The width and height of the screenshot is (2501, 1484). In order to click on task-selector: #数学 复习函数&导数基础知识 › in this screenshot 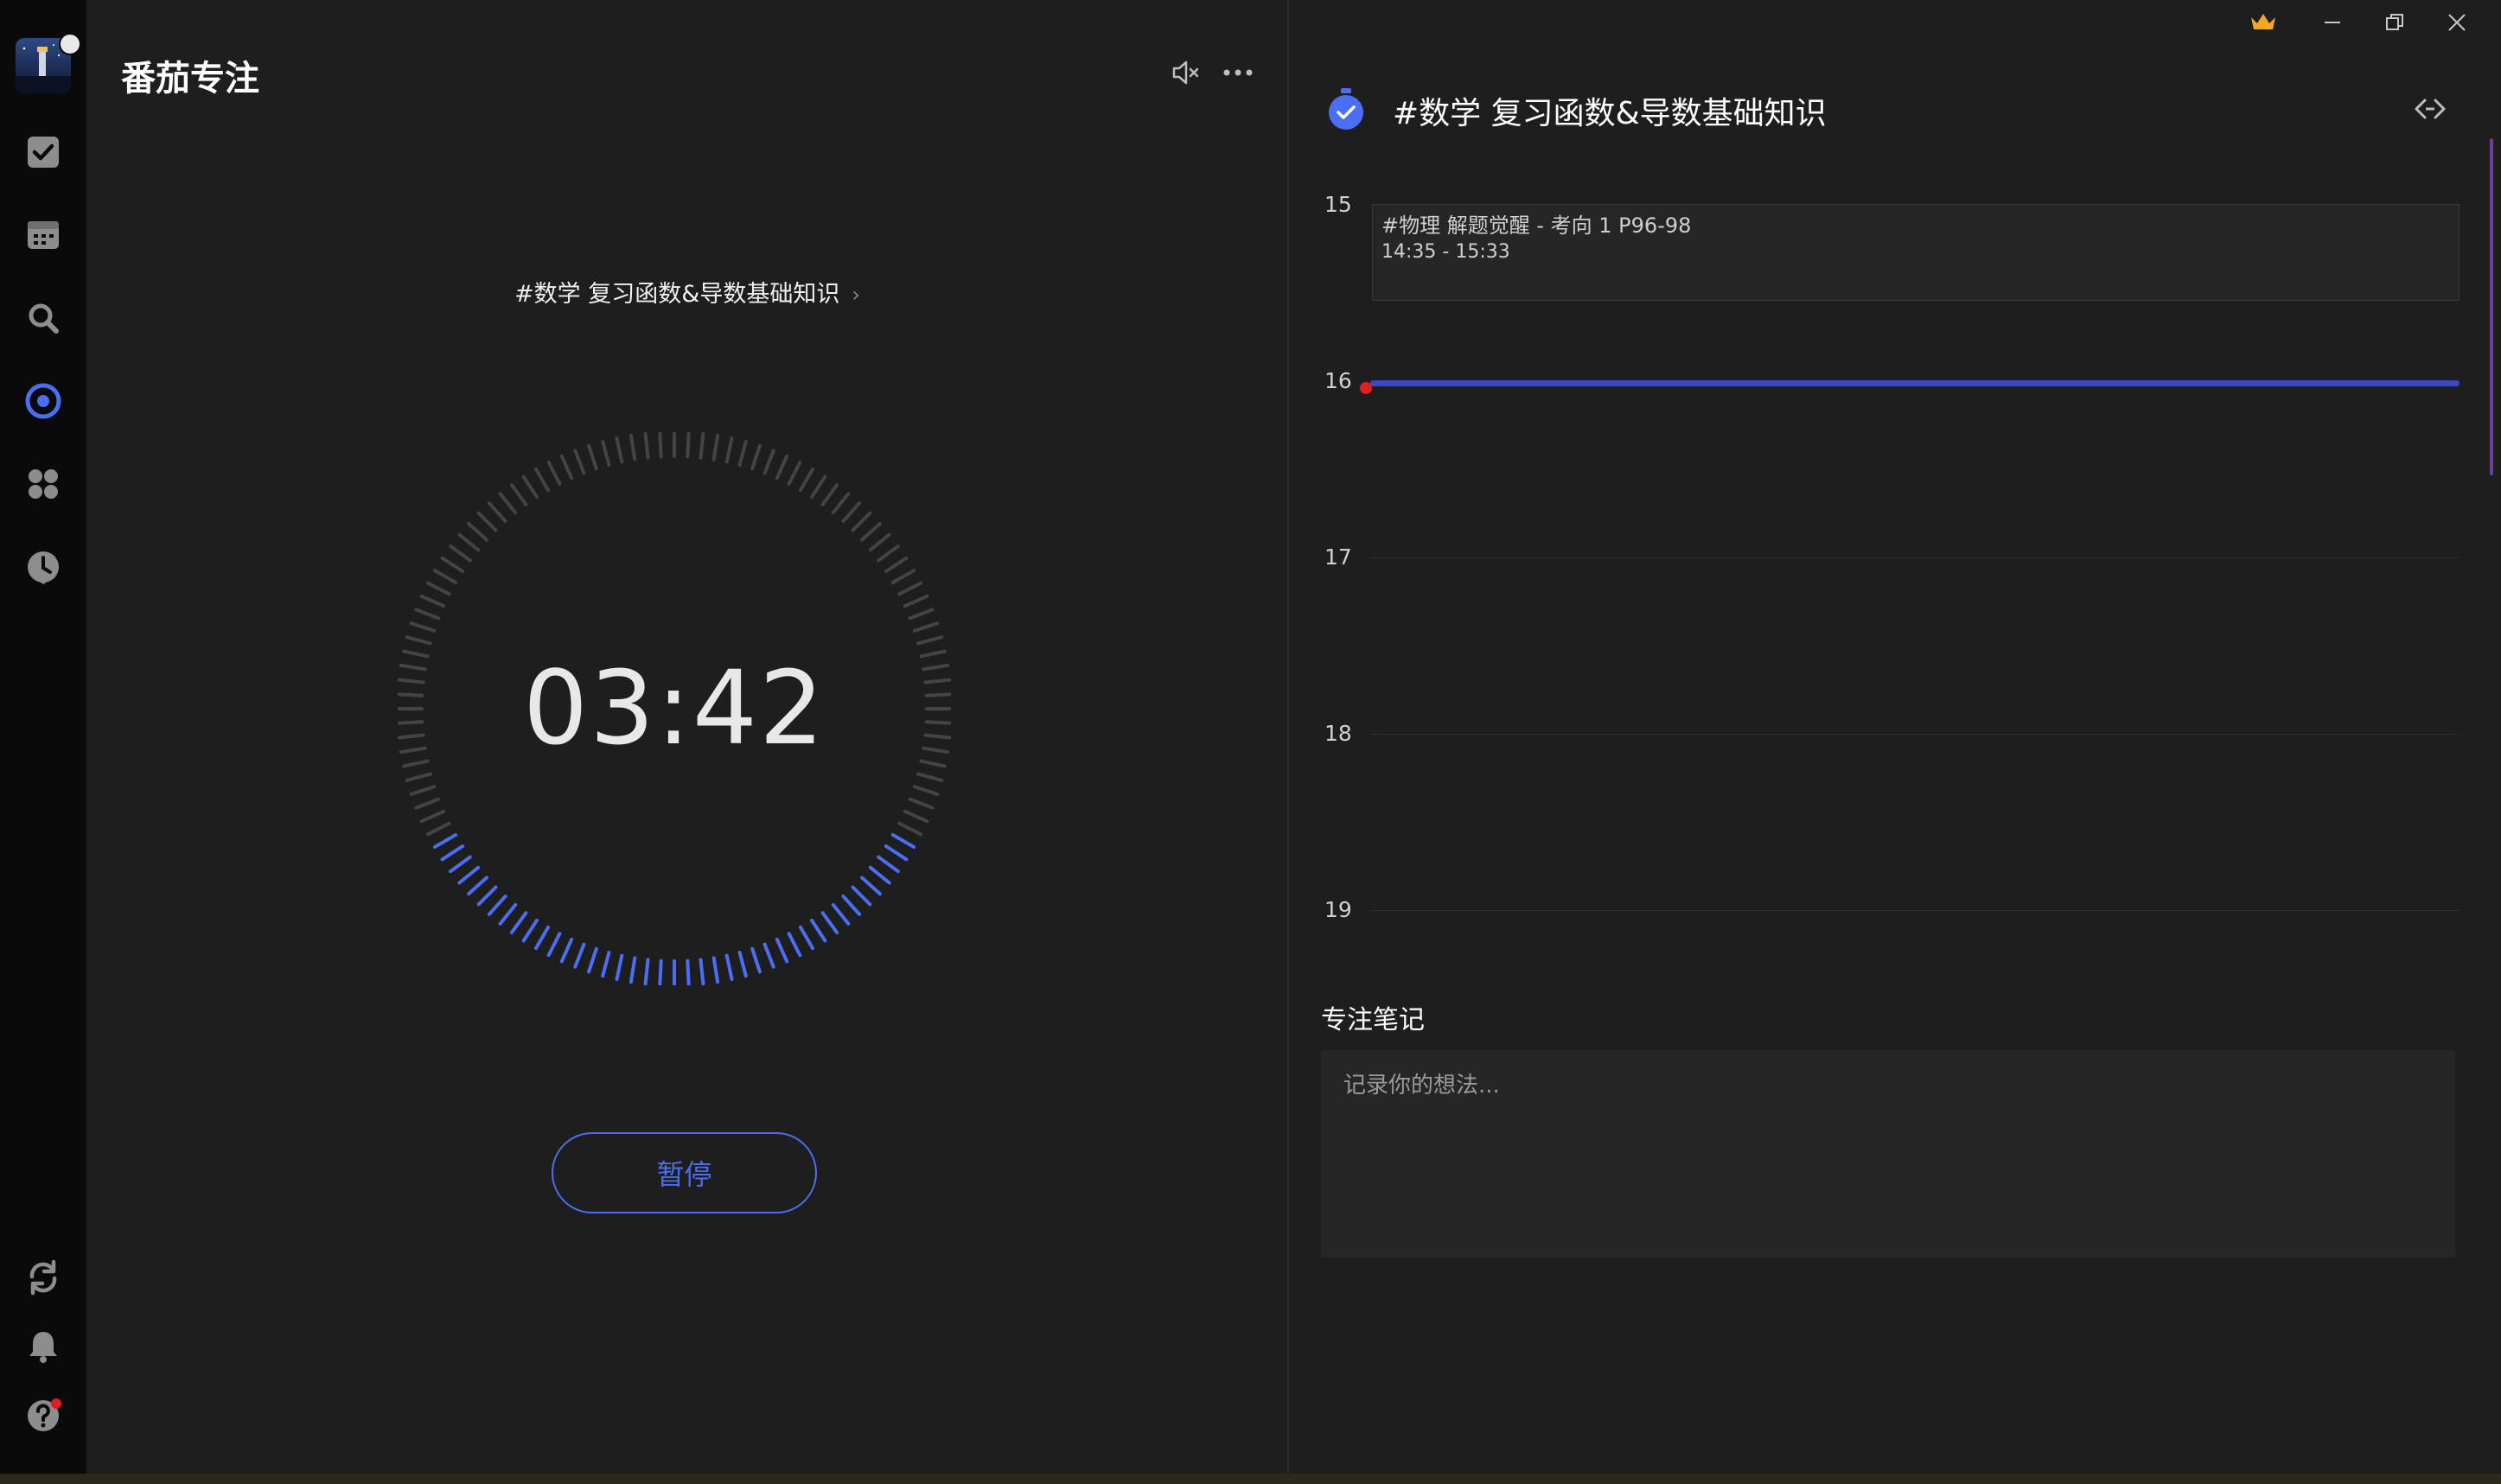, I will do `click(687, 292)`.